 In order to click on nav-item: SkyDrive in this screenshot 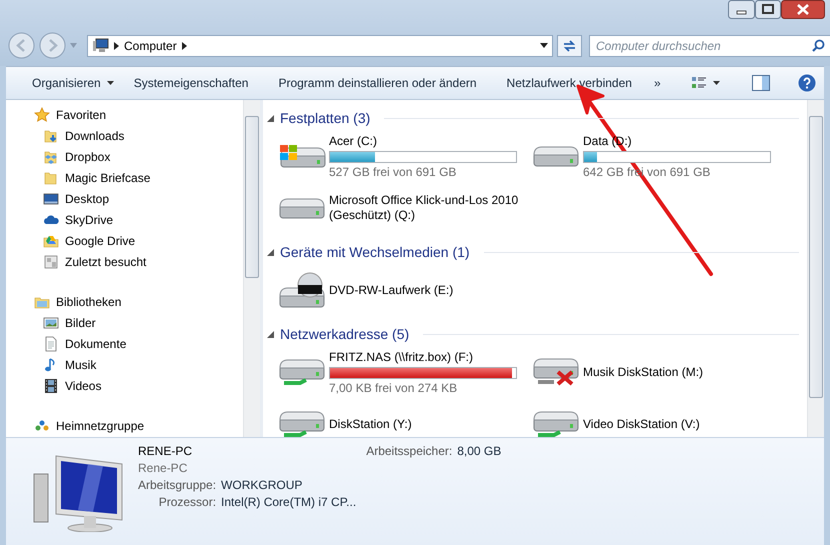, I will do `click(89, 219)`.